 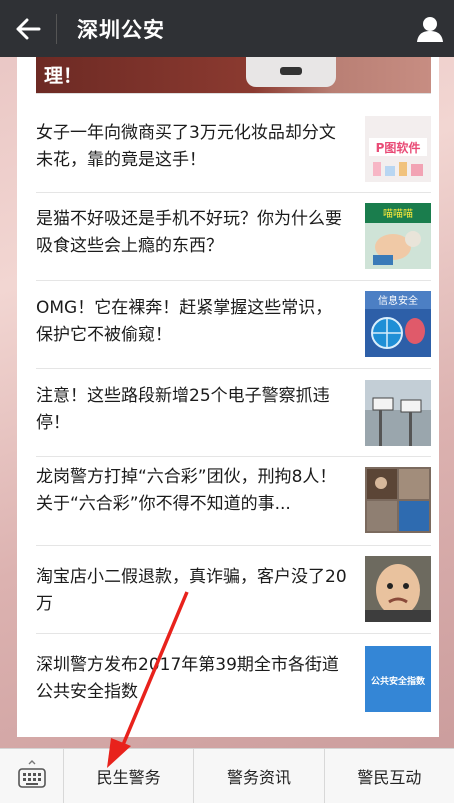 I want to click on news-thumbnail: 喵喵喵, so click(x=398, y=236).